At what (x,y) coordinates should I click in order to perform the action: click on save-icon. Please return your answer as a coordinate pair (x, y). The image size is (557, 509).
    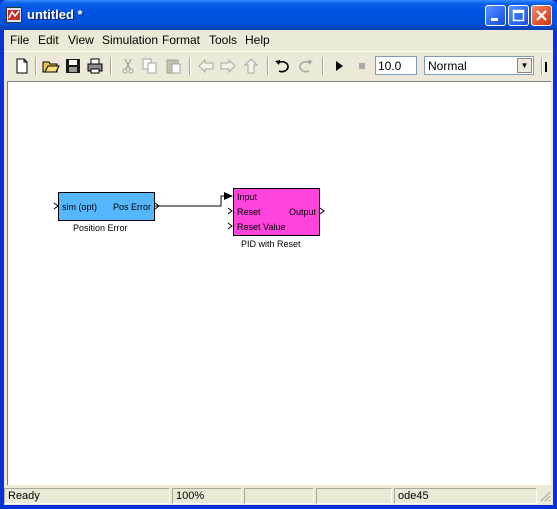
    Looking at the image, I should click on (73, 66).